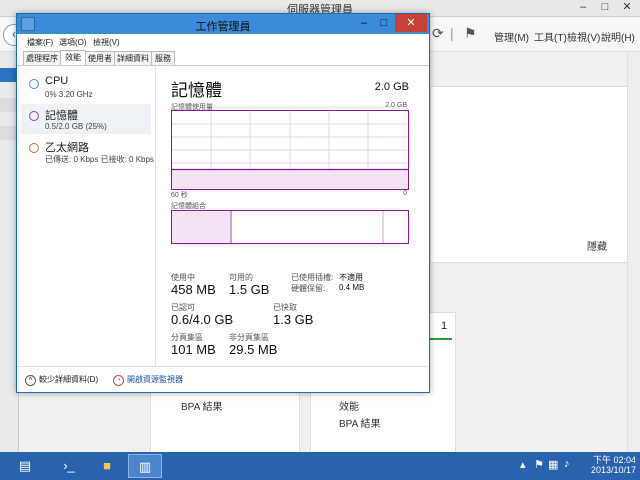 This screenshot has width=640, height=480. Describe the element at coordinates (179, 195) in the screenshot. I see `graph-time-start: 60 秒` at that location.